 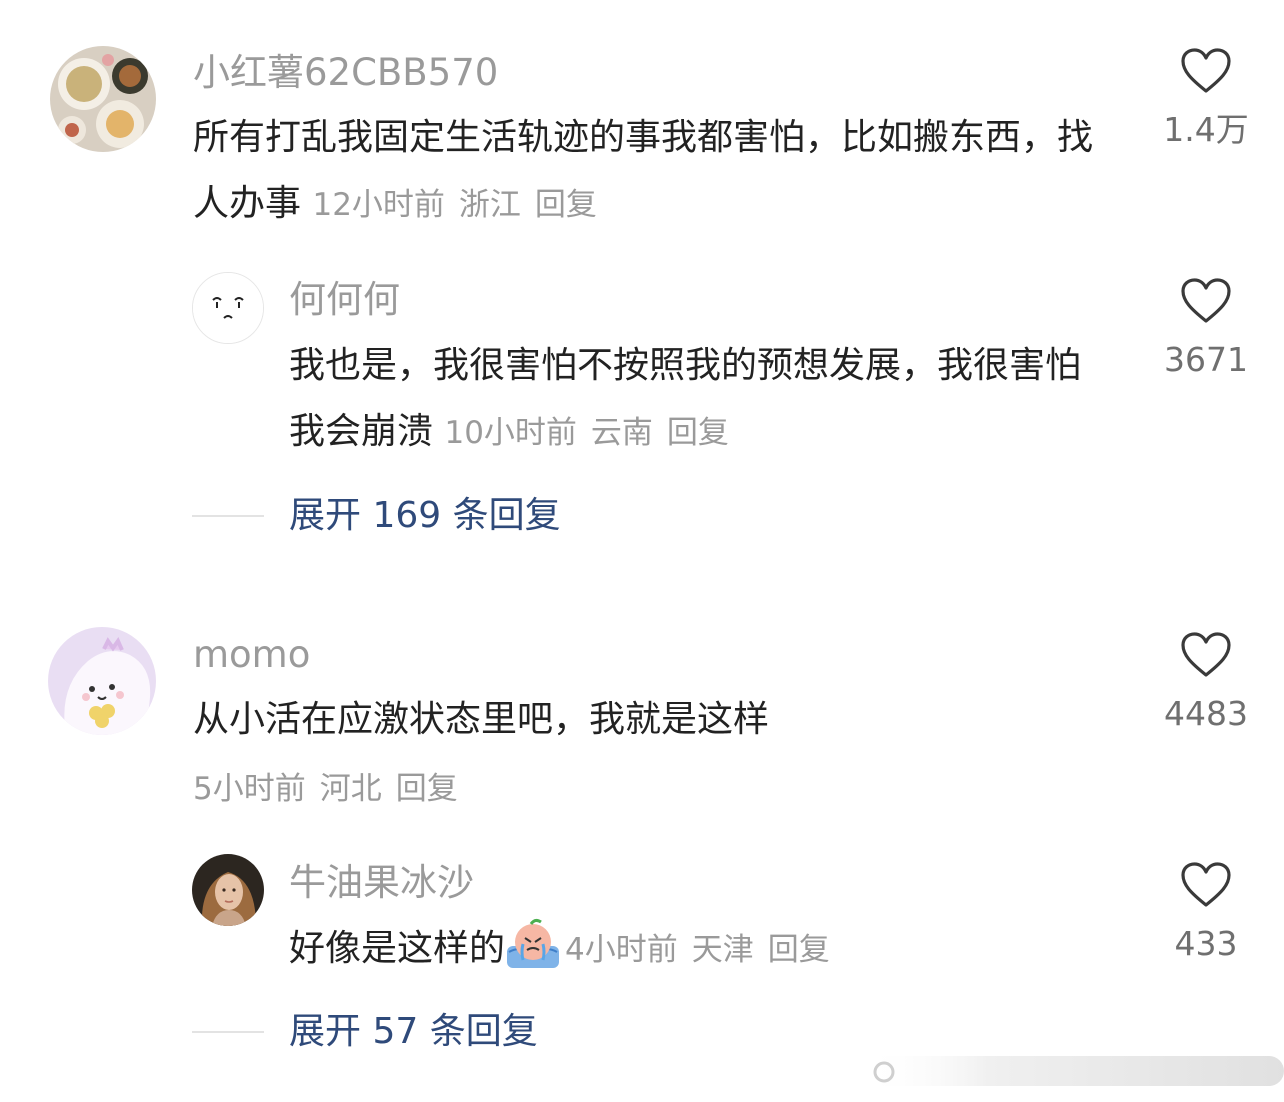 I want to click on like-count: 4483, so click(x=1206, y=713).